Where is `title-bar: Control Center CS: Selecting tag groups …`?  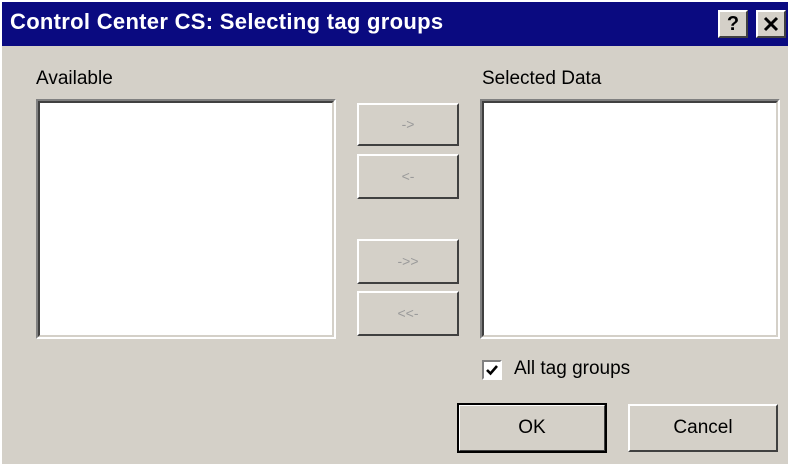
title-bar: Control Center CS: Selecting tag groups … is located at coordinates (395, 24).